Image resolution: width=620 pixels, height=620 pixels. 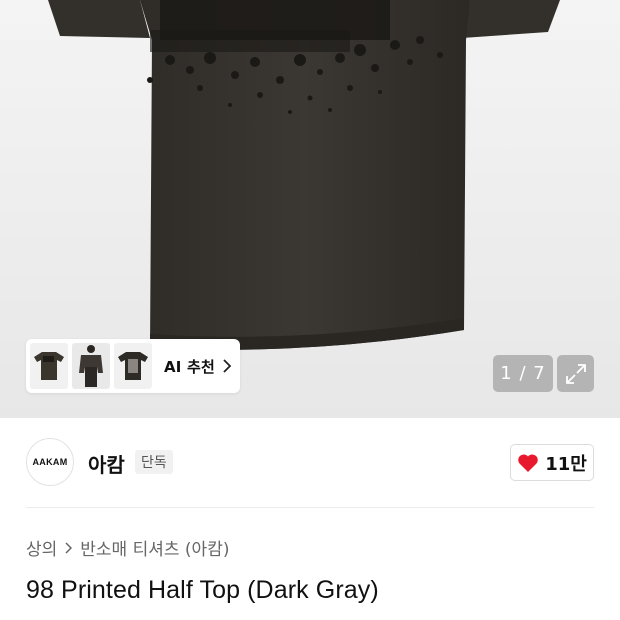 I want to click on expand-button, so click(x=575, y=373).